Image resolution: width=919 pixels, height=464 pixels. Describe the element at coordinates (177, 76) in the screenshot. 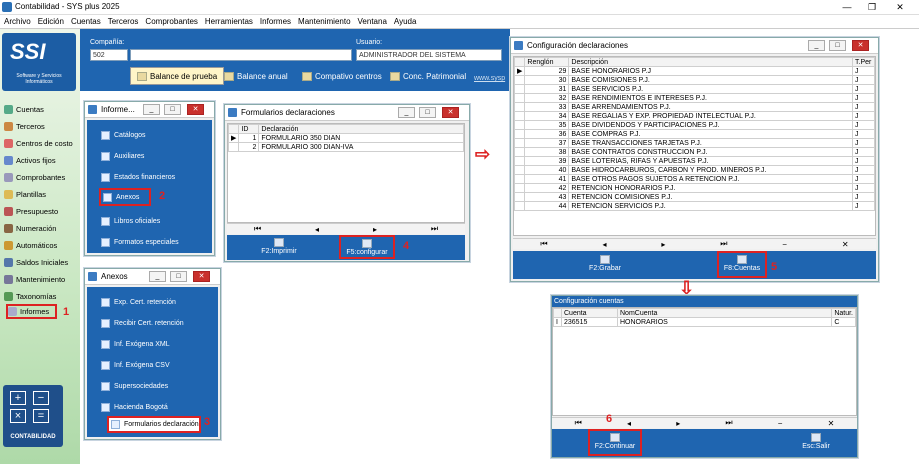

I see `balance-prueba-button: Balance de prueba` at that location.